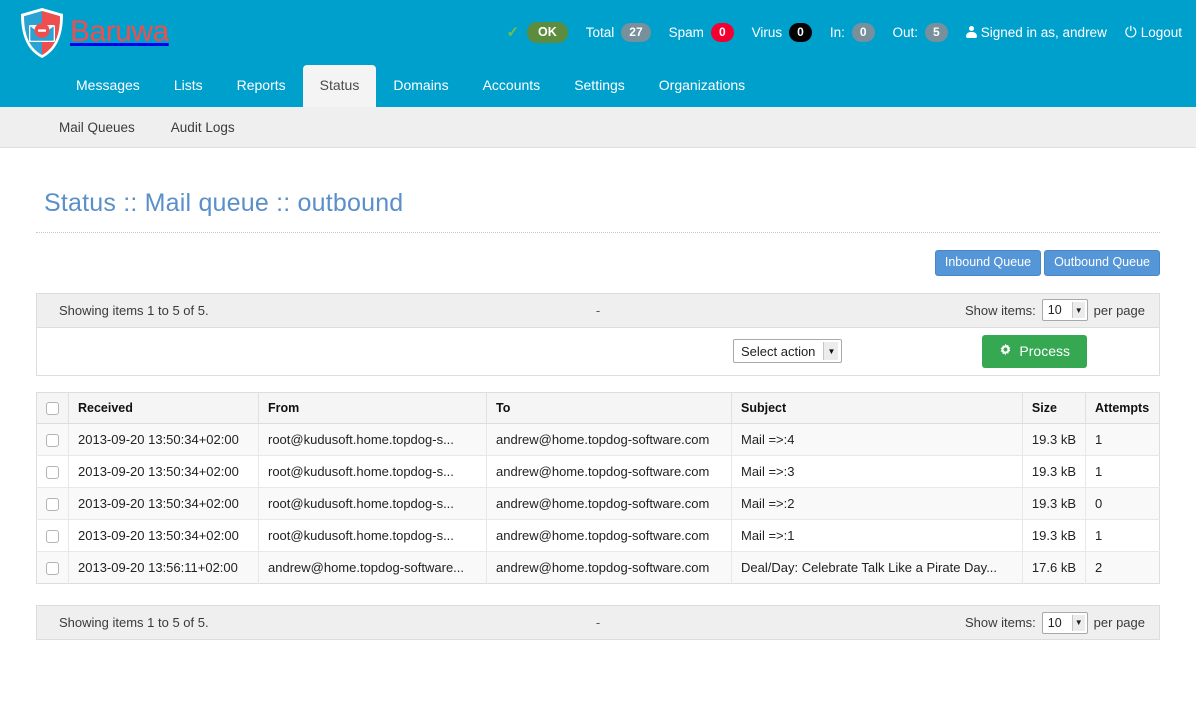 The height and width of the screenshot is (724, 1196). Describe the element at coordinates (547, 32) in the screenshot. I see `status-ok-badge: OK` at that location.